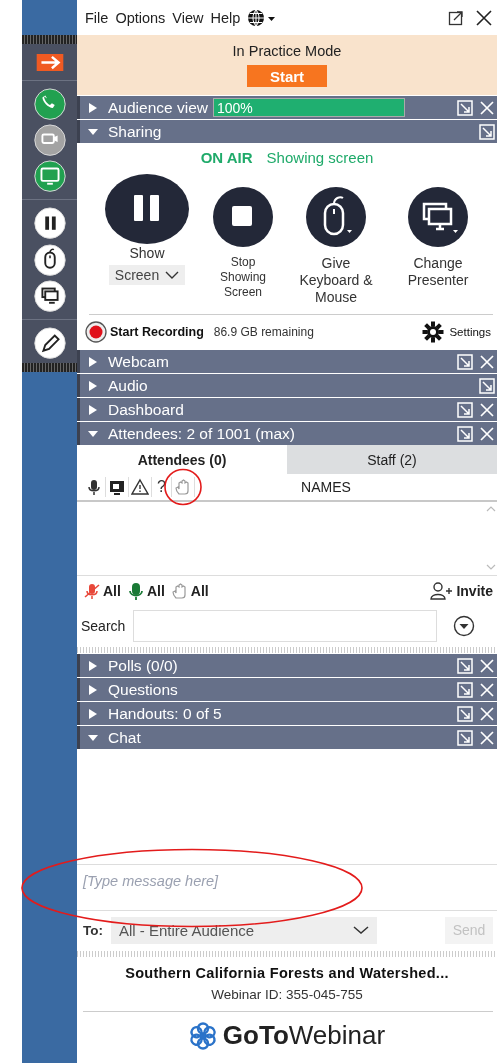  What do you see at coordinates (336, 280) in the screenshot?
I see `action-label: Give Keyboard & Mouse` at bounding box center [336, 280].